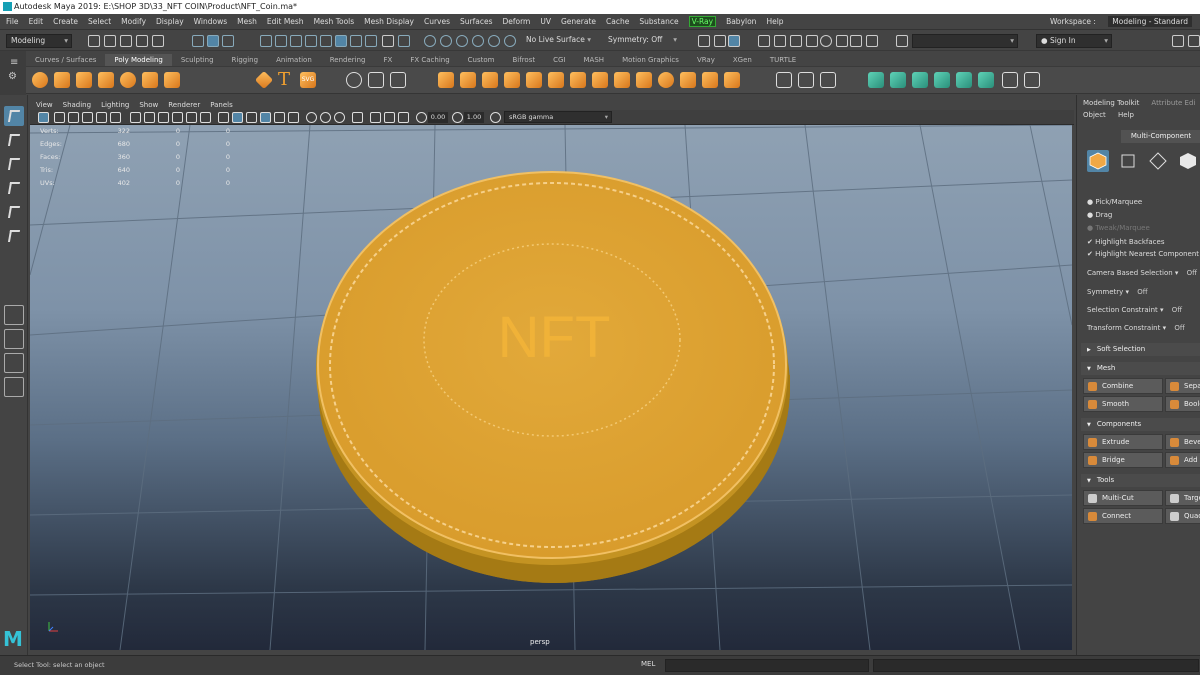  I want to click on tools-section: Tools, so click(1140, 480).